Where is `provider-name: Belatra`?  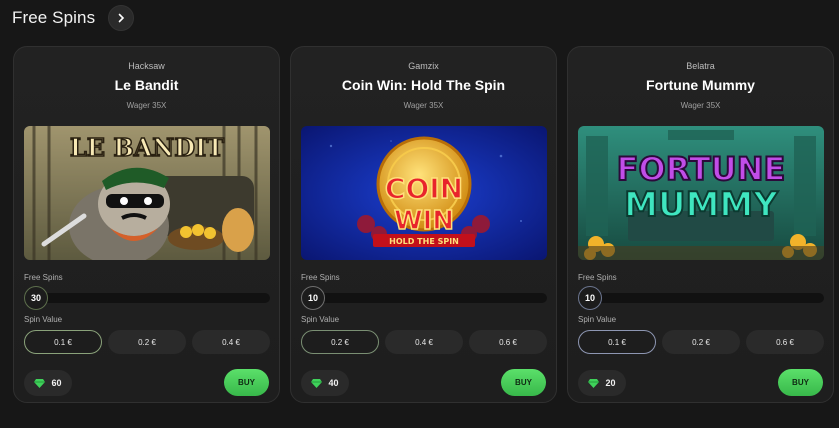
provider-name: Belatra is located at coordinates (700, 66).